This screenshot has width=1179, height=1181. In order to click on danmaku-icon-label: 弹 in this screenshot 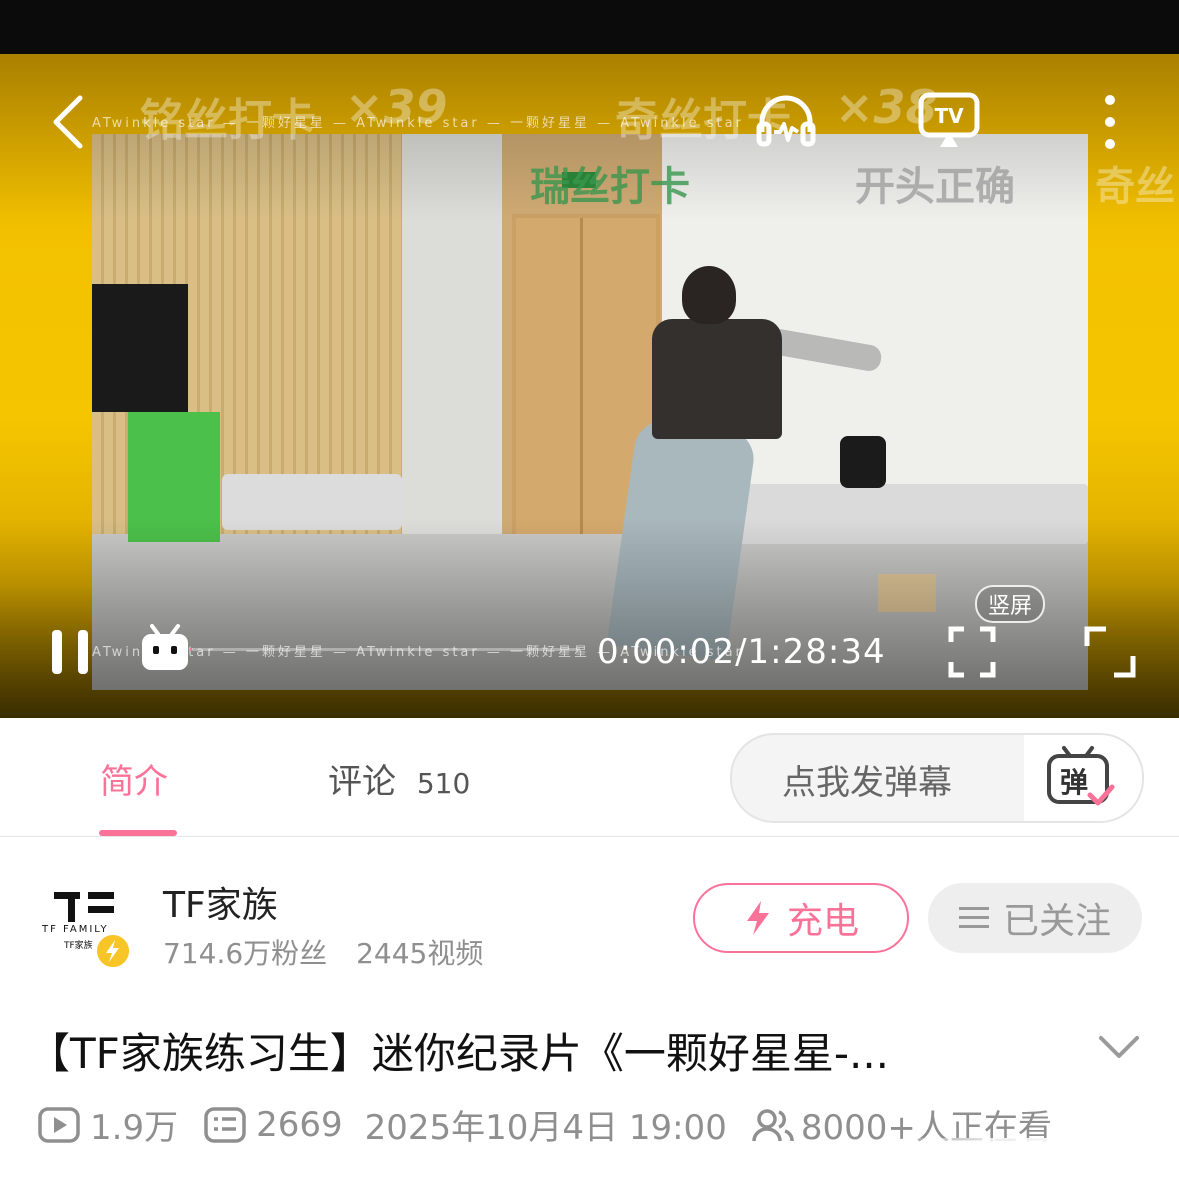, I will do `click(1074, 782)`.